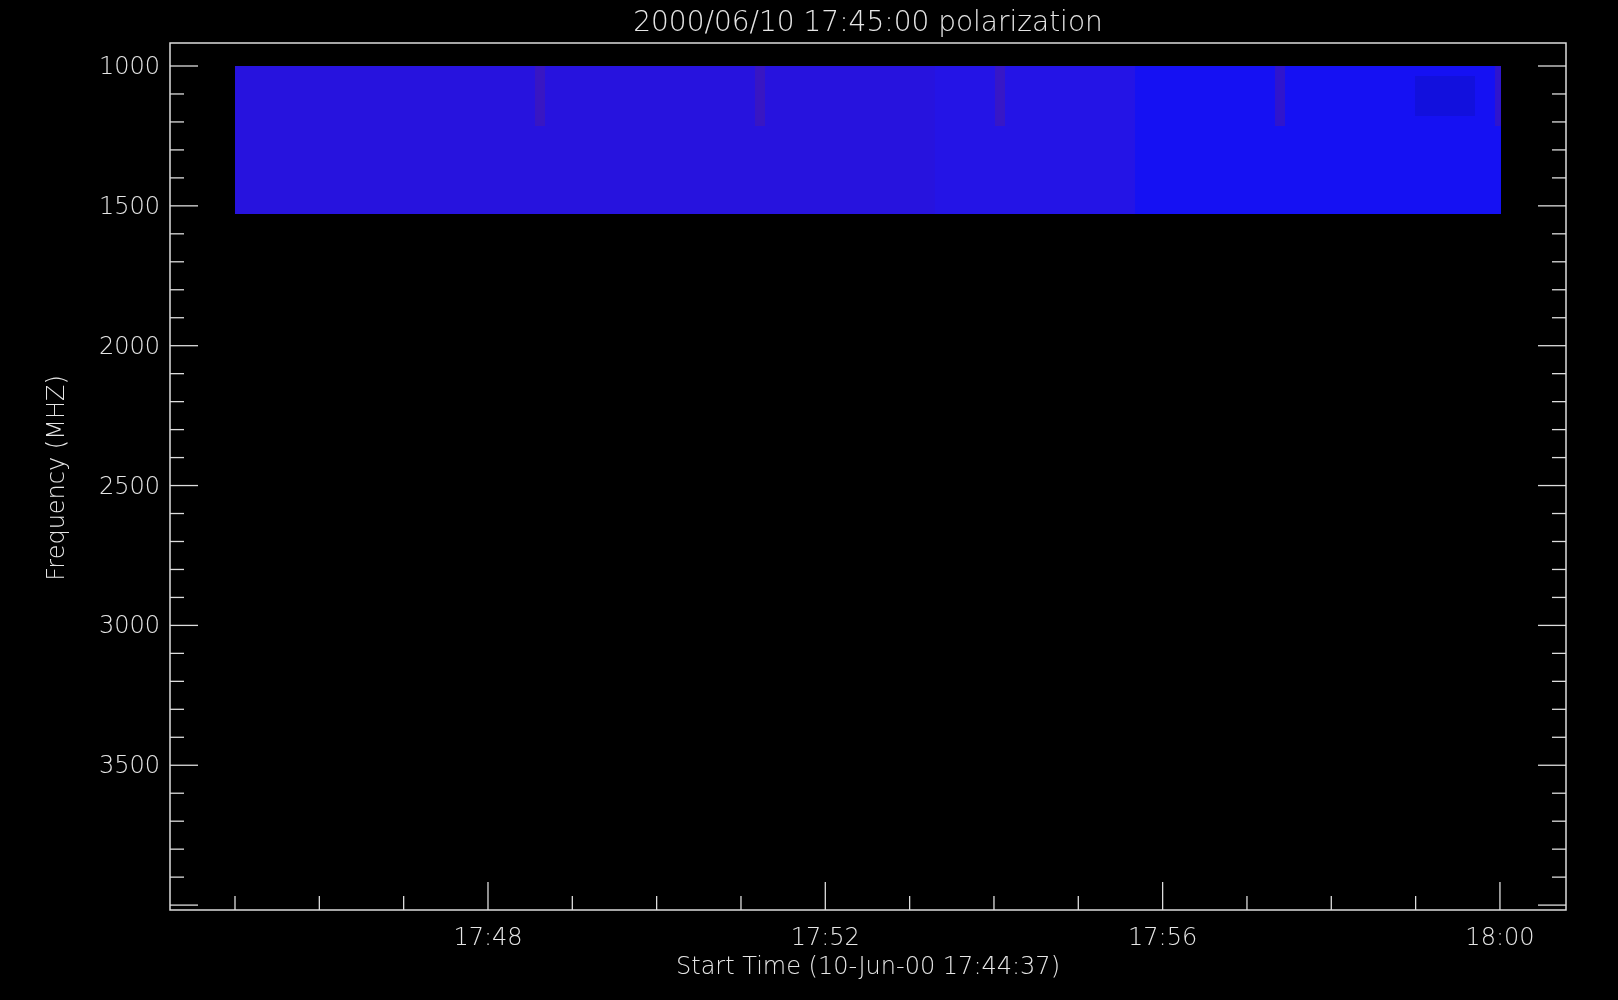  What do you see at coordinates (1500, 937) in the screenshot?
I see `x-tick-label: 18:00` at bounding box center [1500, 937].